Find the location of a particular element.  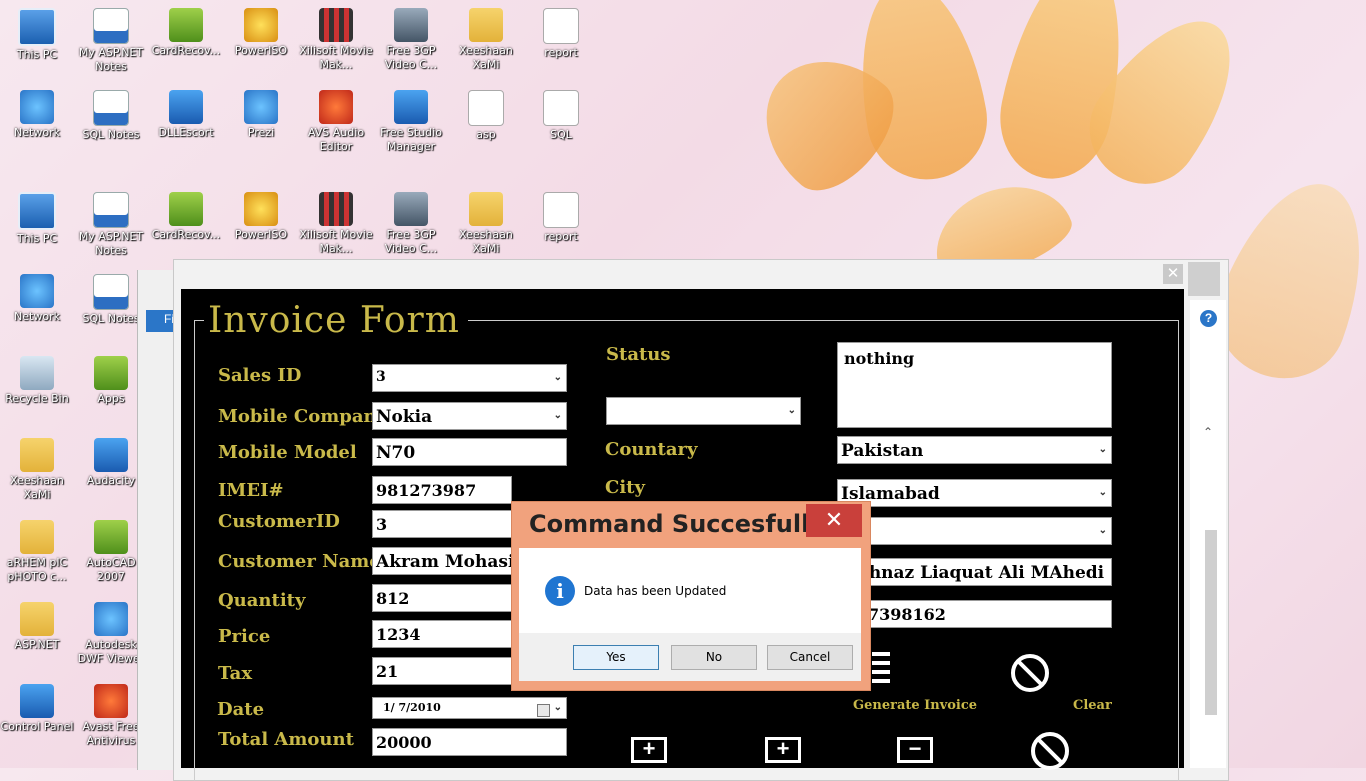

dllescort-icon is located at coordinates (186, 107).